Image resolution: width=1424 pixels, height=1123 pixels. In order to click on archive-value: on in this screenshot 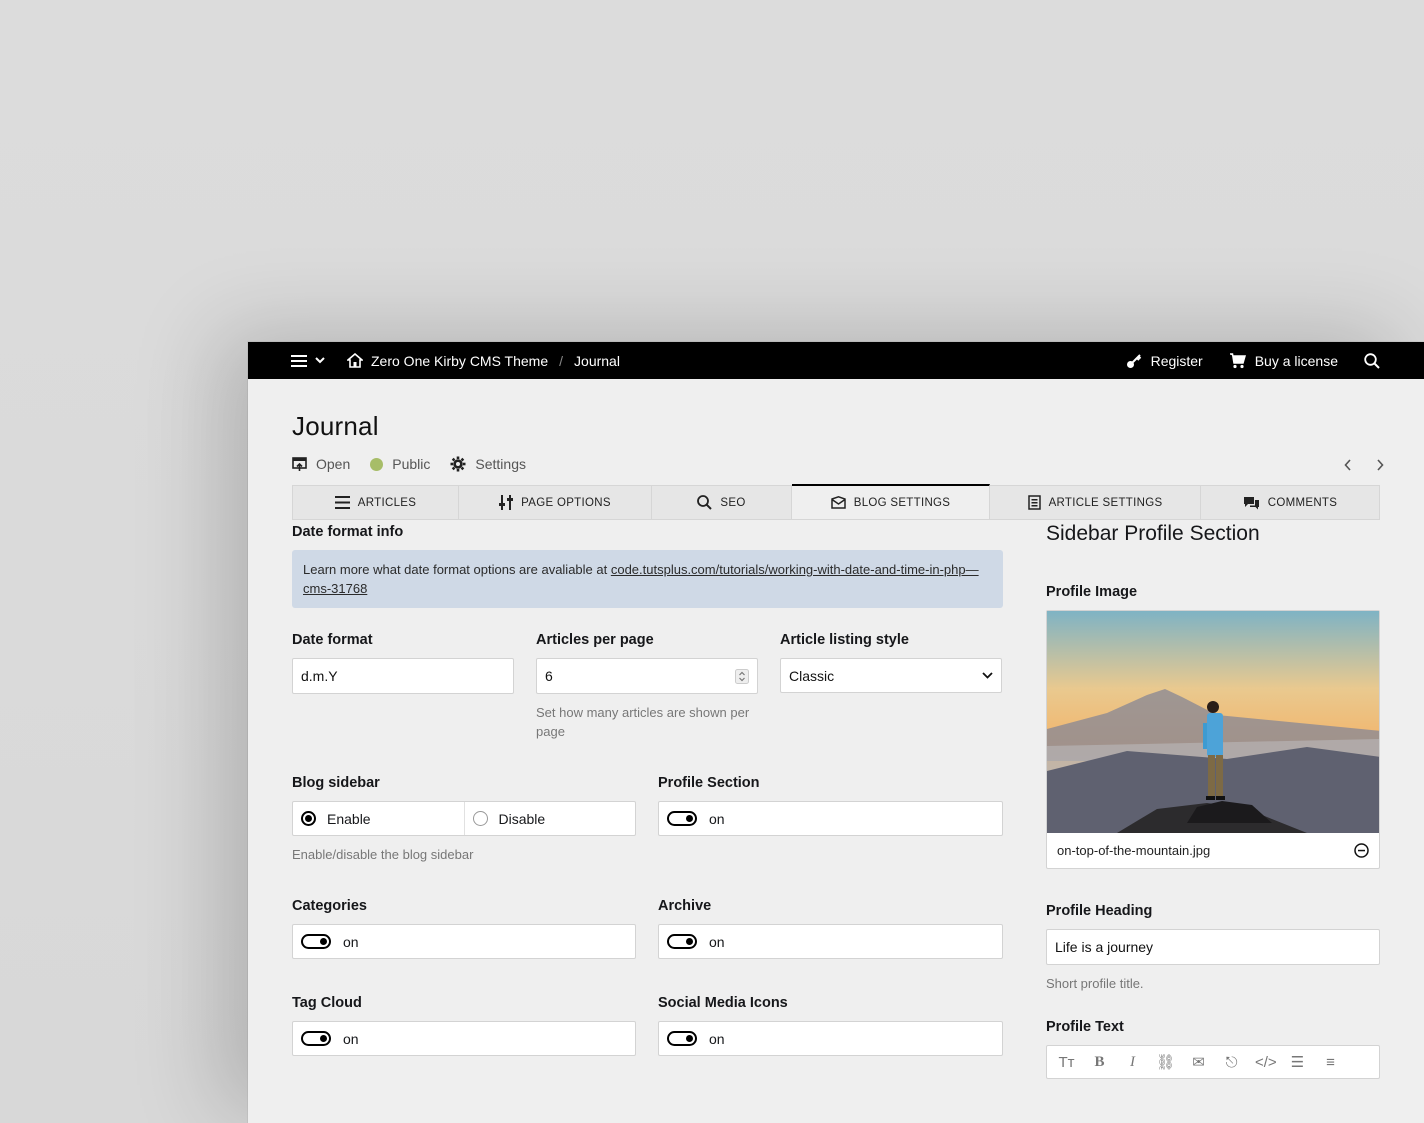, I will do `click(717, 941)`.